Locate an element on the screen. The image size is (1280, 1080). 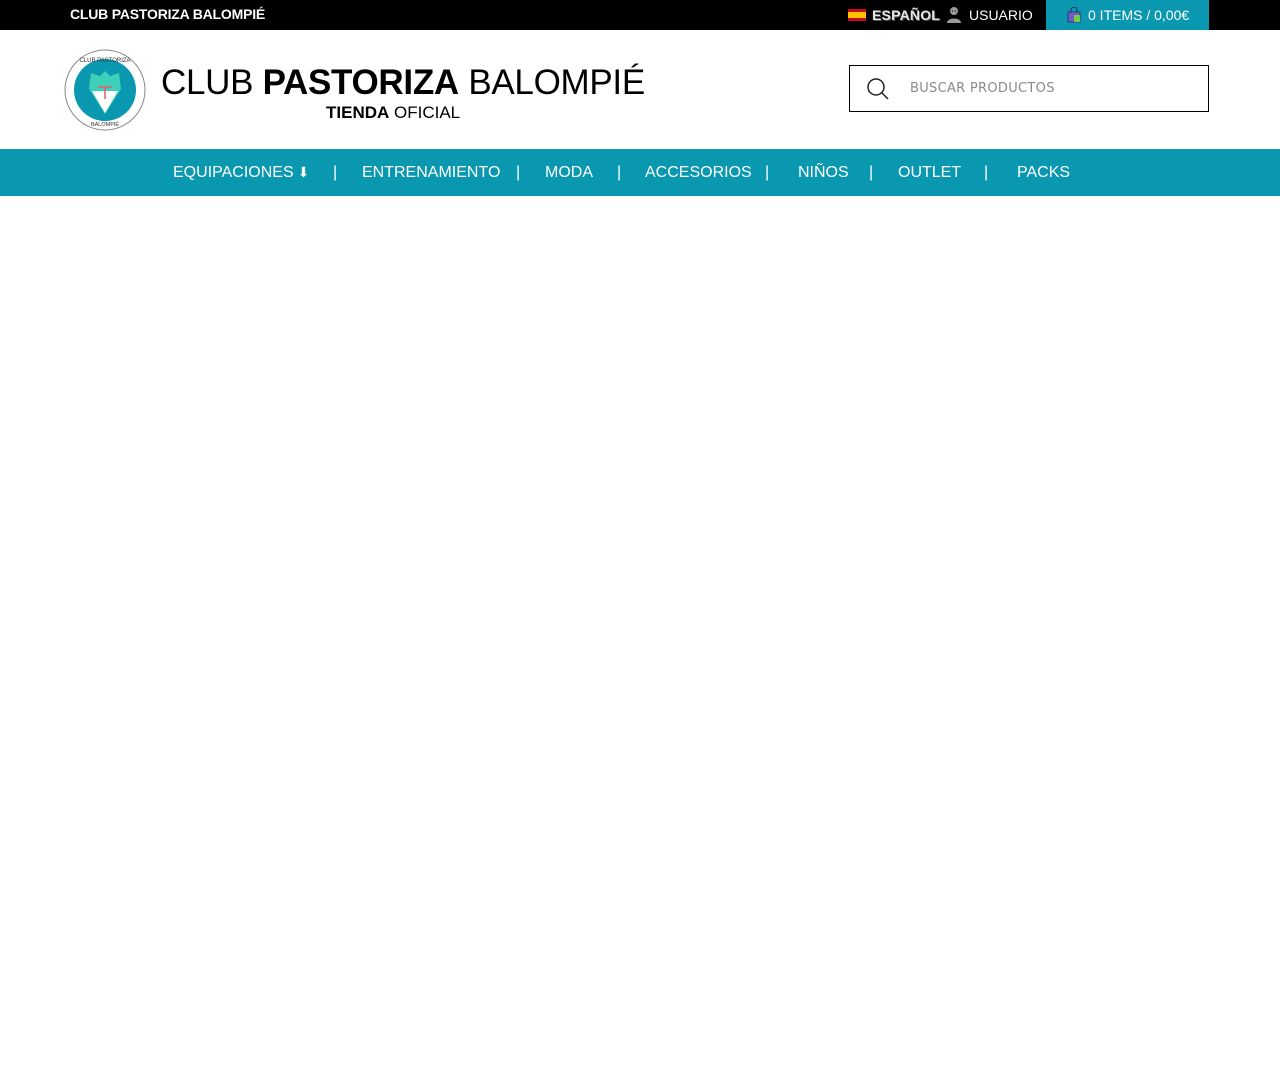
nav-item-outlet: OUTLET is located at coordinates (929, 172).